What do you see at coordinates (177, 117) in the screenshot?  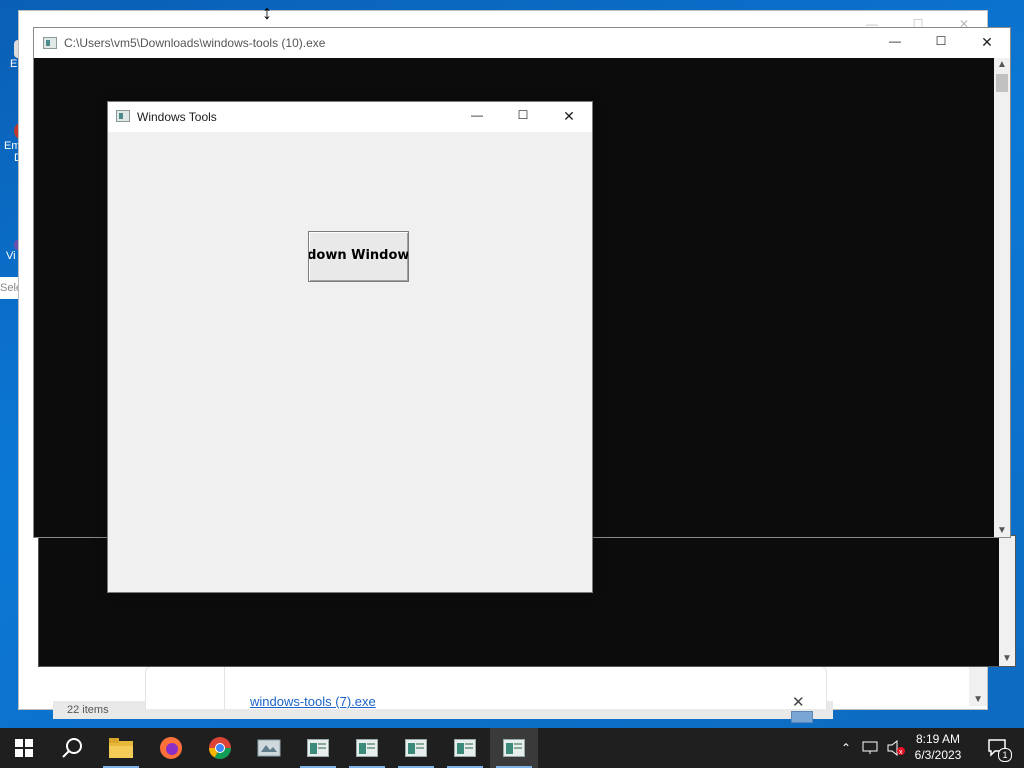 I see `windows-tools-title: Windows Tools` at bounding box center [177, 117].